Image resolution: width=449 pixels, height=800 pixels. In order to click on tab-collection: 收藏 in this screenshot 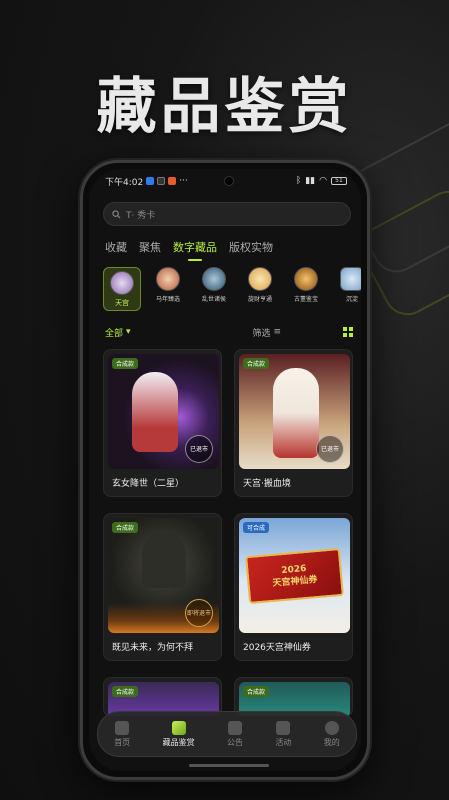, I will do `click(116, 249)`.